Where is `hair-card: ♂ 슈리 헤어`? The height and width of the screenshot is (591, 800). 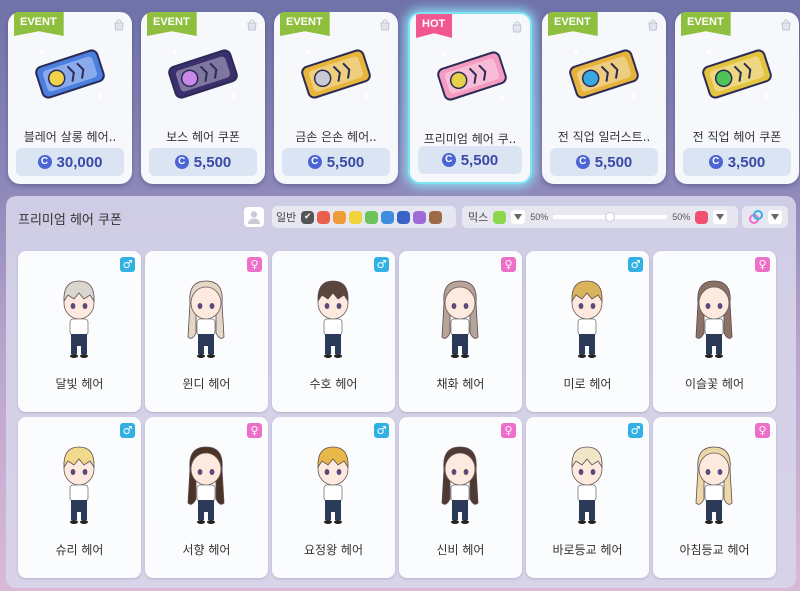
hair-card: ♂ 슈리 헤어 is located at coordinates (79, 497).